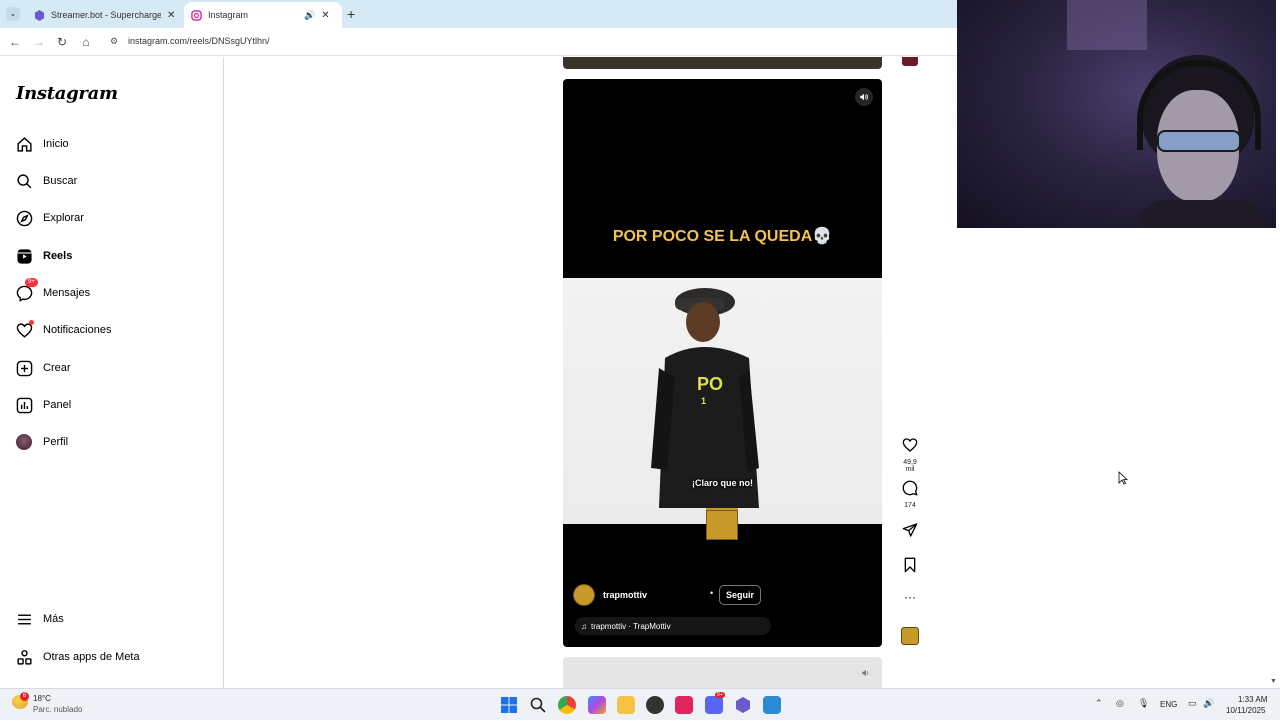 The width and height of the screenshot is (1280, 721). Describe the element at coordinates (67, 293) in the screenshot. I see `nav-label: Mensajes` at that location.